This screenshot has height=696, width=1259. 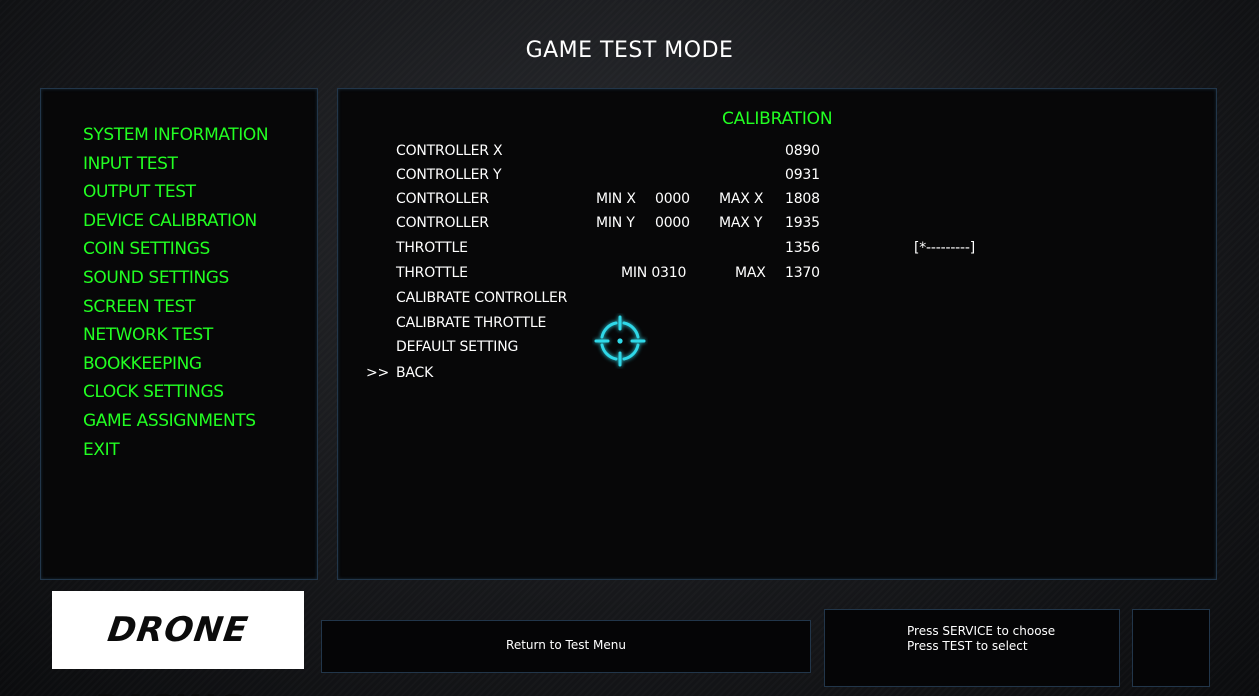 What do you see at coordinates (170, 653) in the screenshot?
I see `game-logo-text: DRONE RACING` at bounding box center [170, 653].